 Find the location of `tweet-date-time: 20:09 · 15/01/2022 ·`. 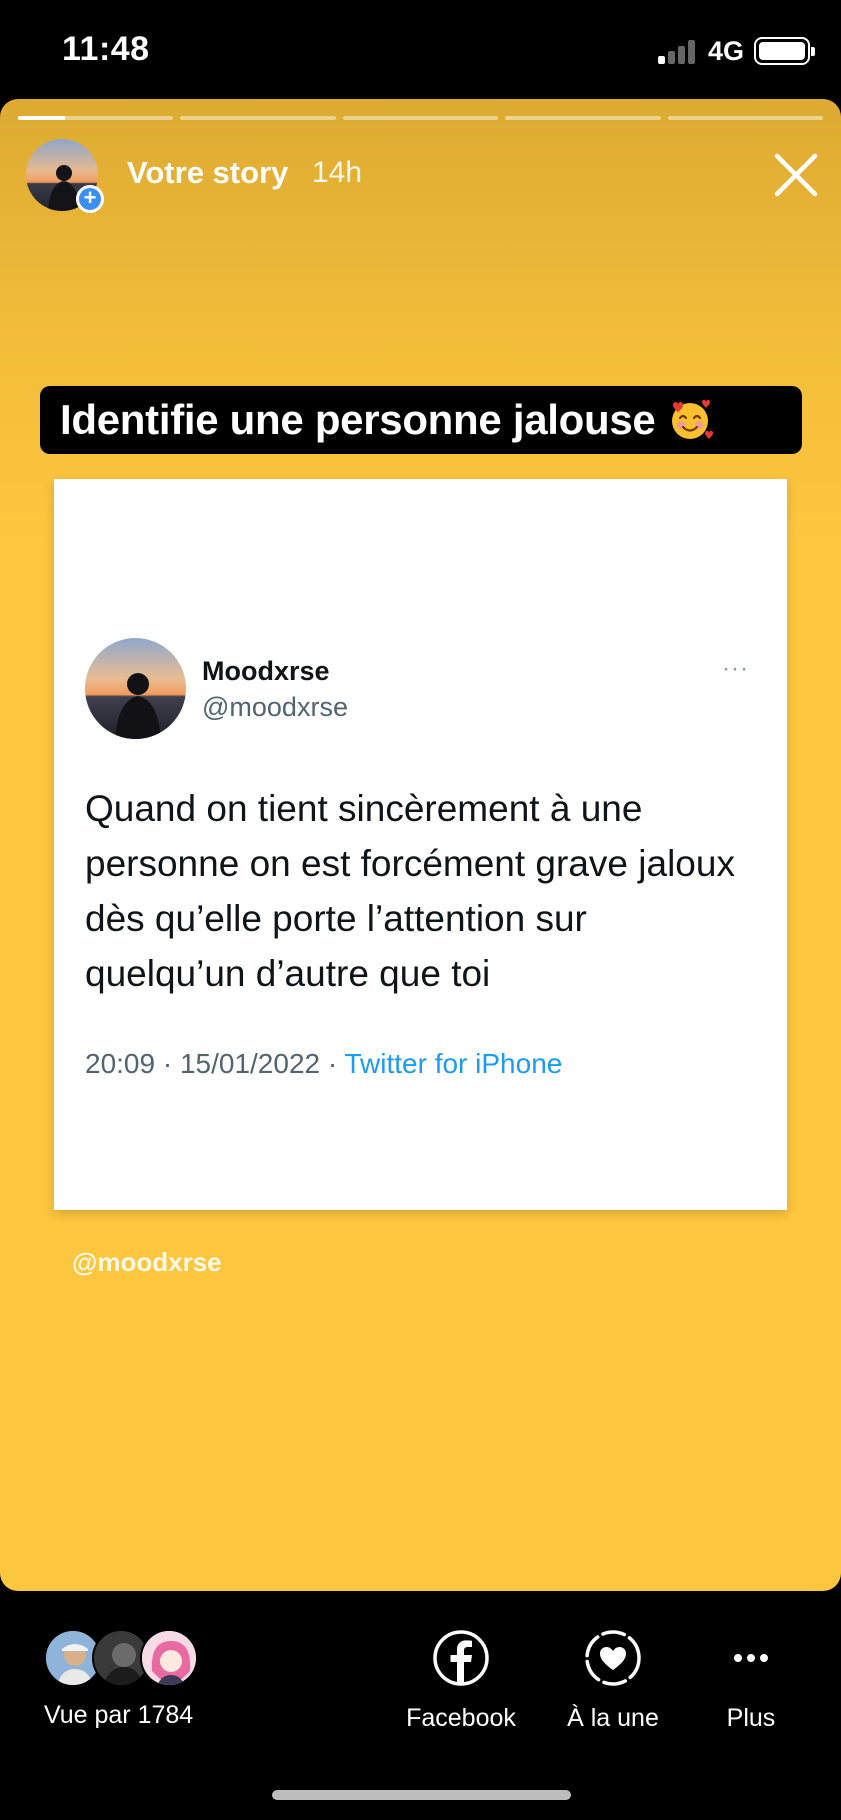

tweet-date-time: 20:09 · 15/01/2022 · is located at coordinates (215, 1063).